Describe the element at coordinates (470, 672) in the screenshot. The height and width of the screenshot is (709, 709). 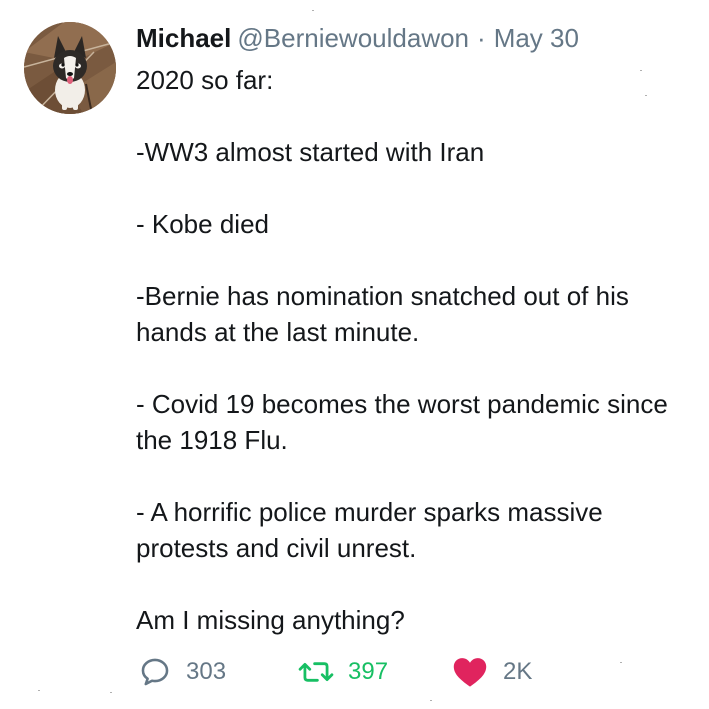
I see `heart-icon` at that location.